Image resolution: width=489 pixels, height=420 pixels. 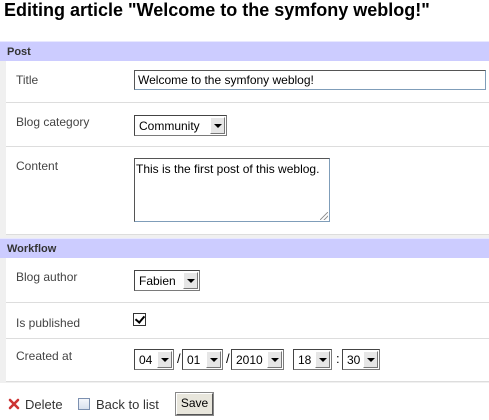 What do you see at coordinates (310, 80) in the screenshot?
I see `title-input` at bounding box center [310, 80].